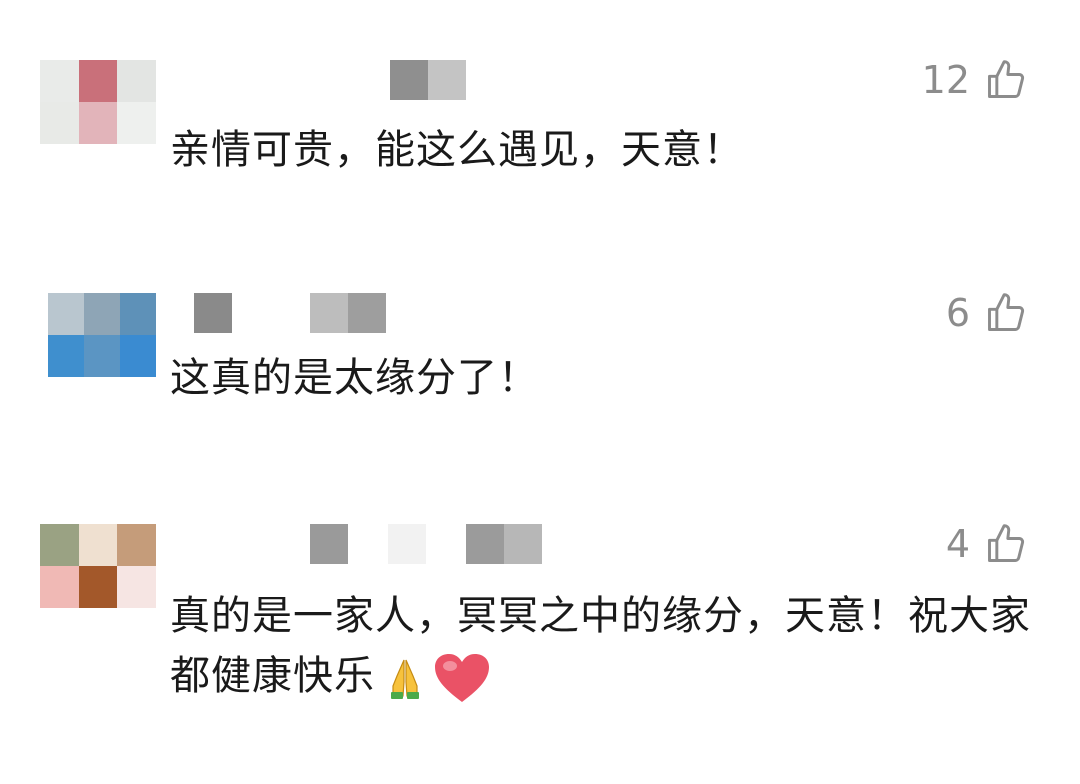 The height and width of the screenshot is (784, 1080). Describe the element at coordinates (457, 150) in the screenshot. I see `comment-text: 亲情可贵，能这么遇见，天意！` at that location.